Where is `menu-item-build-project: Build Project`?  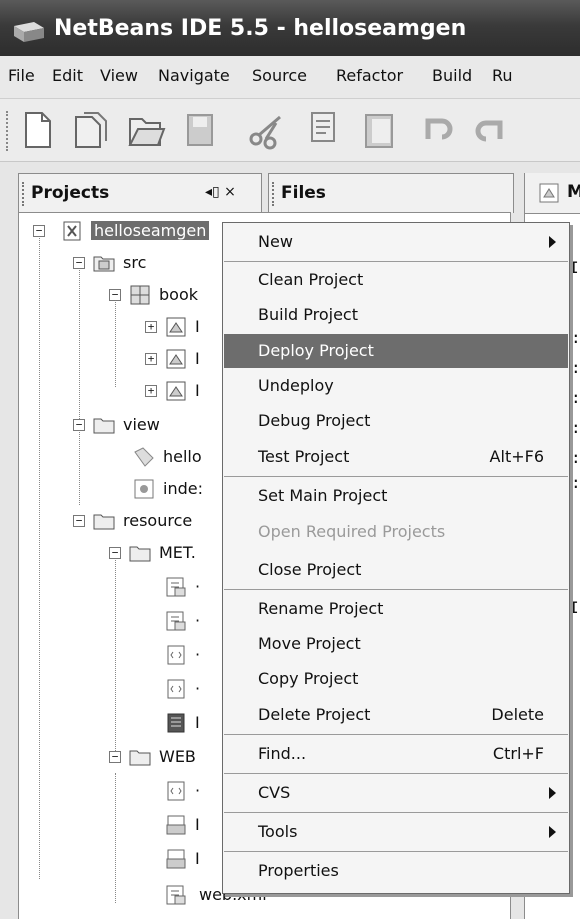 menu-item-build-project: Build Project is located at coordinates (396, 315).